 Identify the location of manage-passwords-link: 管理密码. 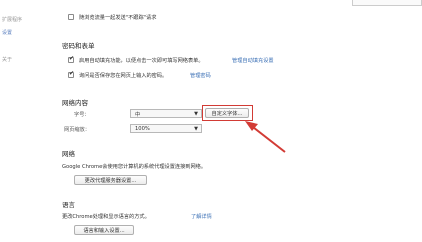
(200, 75).